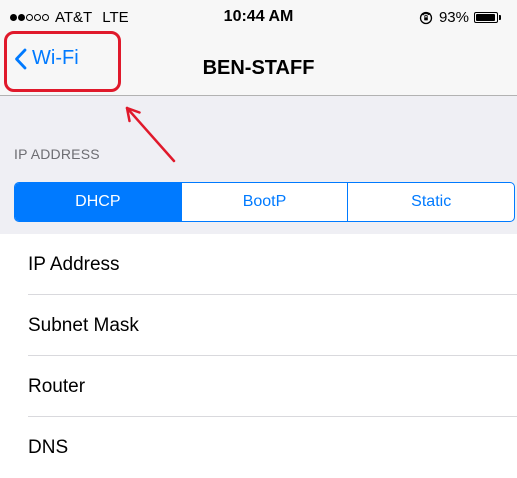 The height and width of the screenshot is (478, 517). I want to click on row-ip-address: IP Address, so click(258, 264).